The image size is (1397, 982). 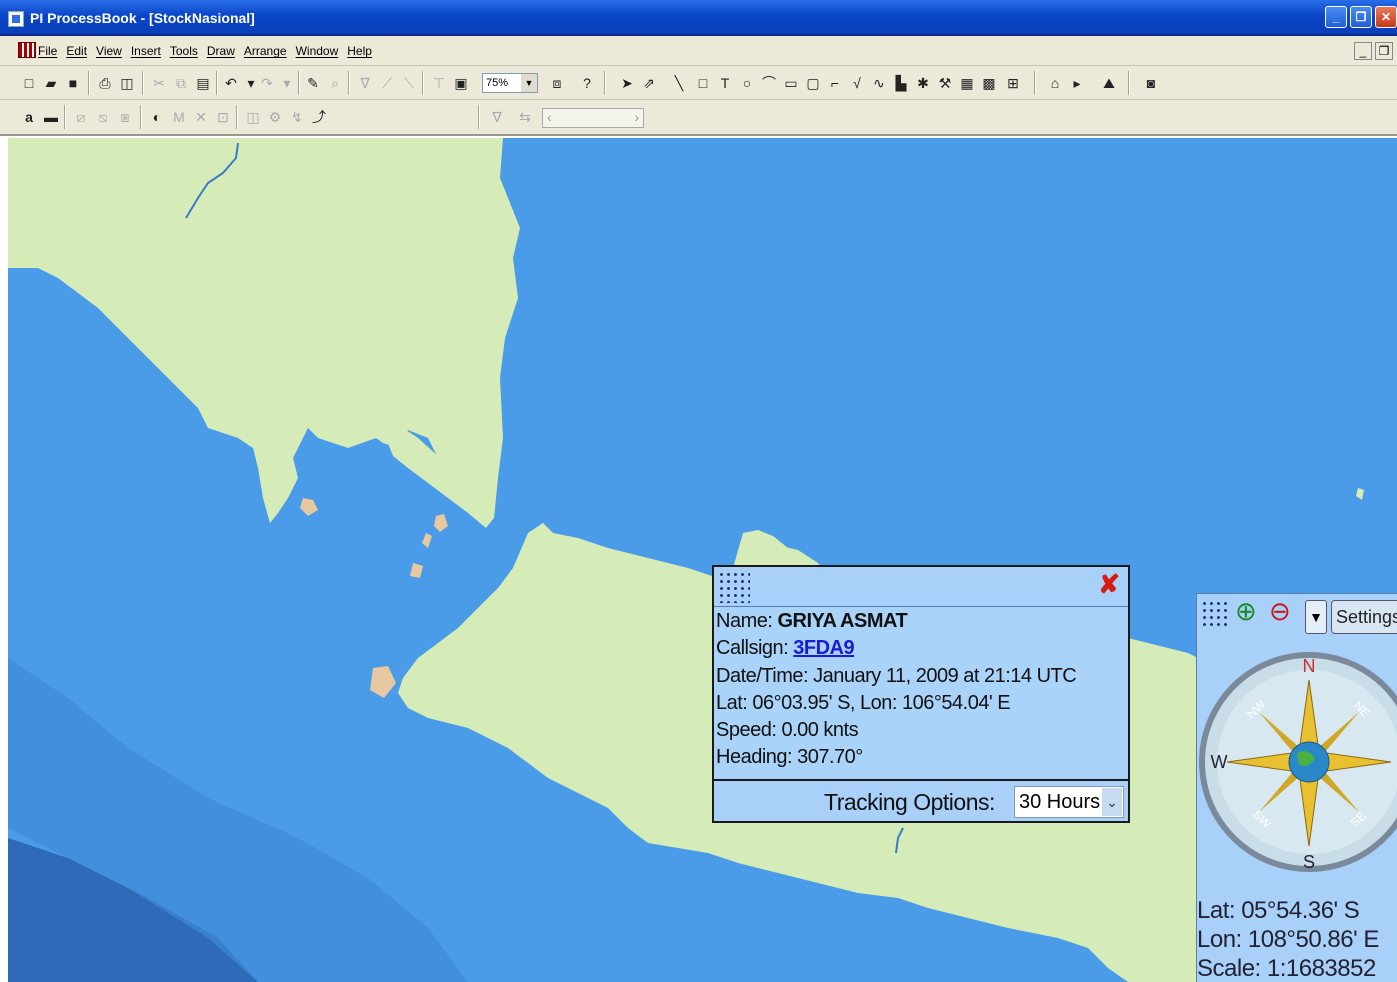 What do you see at coordinates (73, 83) in the screenshot?
I see `save-icon: ■` at bounding box center [73, 83].